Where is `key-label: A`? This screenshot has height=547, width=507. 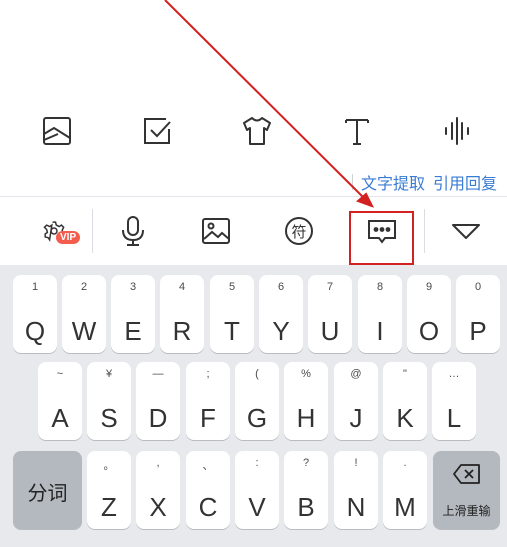 key-label: A is located at coordinates (60, 418).